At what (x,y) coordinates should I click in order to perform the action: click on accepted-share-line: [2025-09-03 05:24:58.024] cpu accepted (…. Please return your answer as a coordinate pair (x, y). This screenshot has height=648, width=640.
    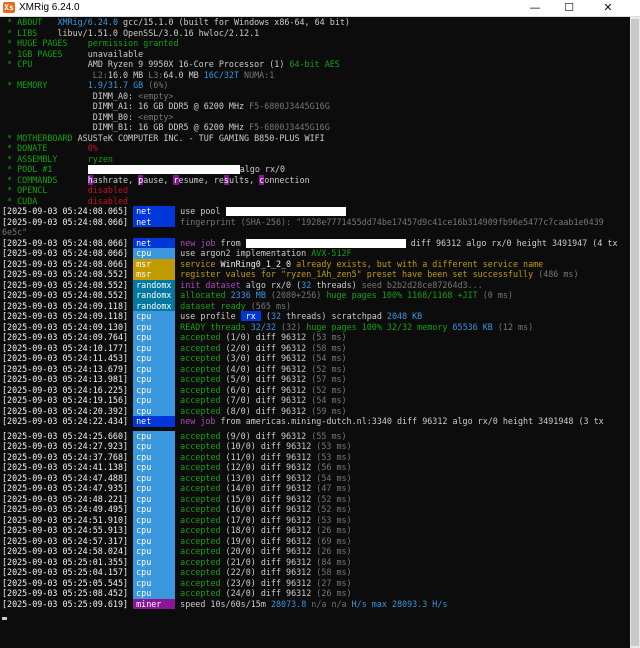
    Looking at the image, I should click on (315, 551).